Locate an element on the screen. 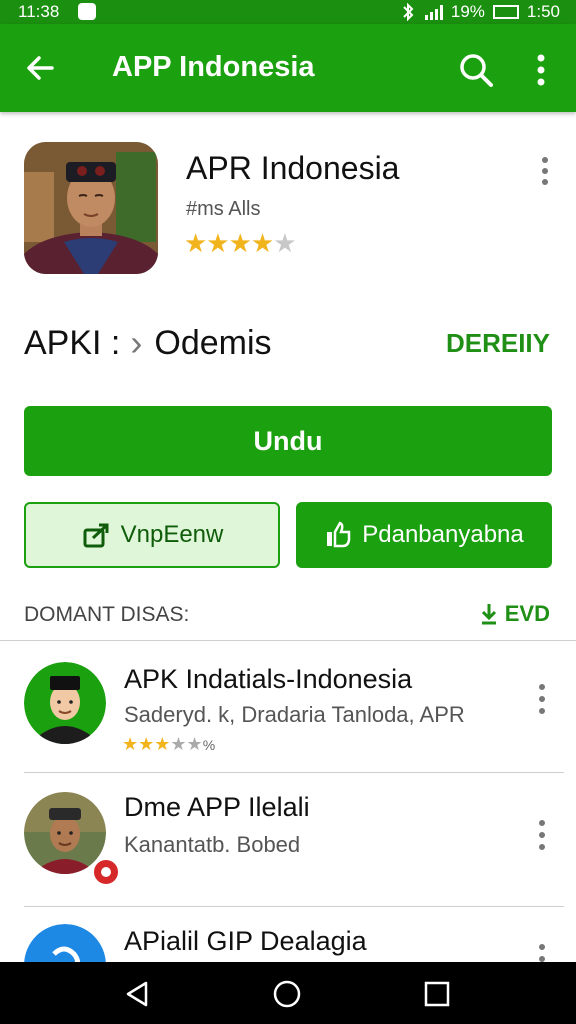 The image size is (576, 1024). back-arrow-icon is located at coordinates (40, 68).